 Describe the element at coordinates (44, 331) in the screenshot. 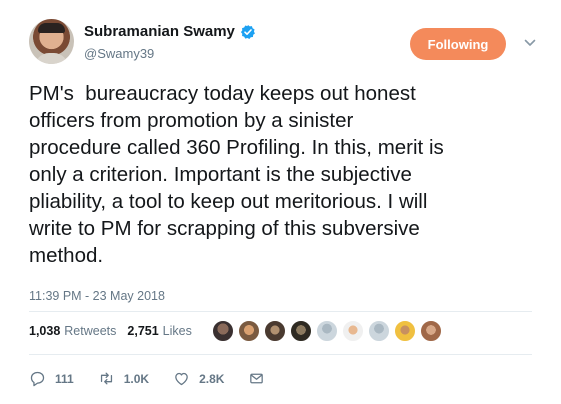

I see `retweets-count: 1,038` at that location.